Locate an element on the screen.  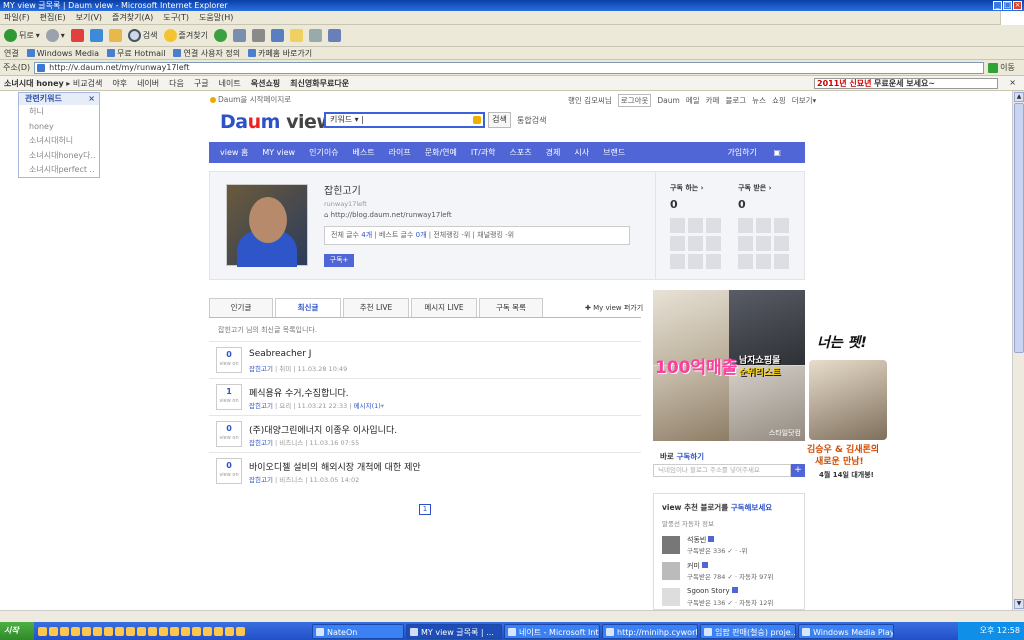
back-button: 뒤로 ▾ is located at coordinates (22, 35).